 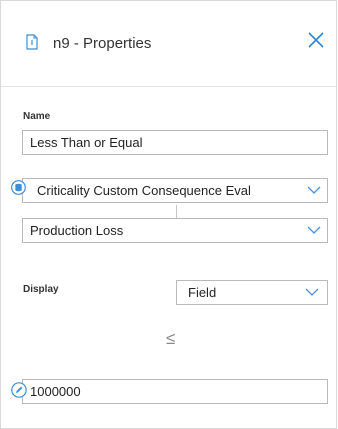 What do you see at coordinates (77, 230) in the screenshot?
I see `field-select-value: Production Loss` at bounding box center [77, 230].